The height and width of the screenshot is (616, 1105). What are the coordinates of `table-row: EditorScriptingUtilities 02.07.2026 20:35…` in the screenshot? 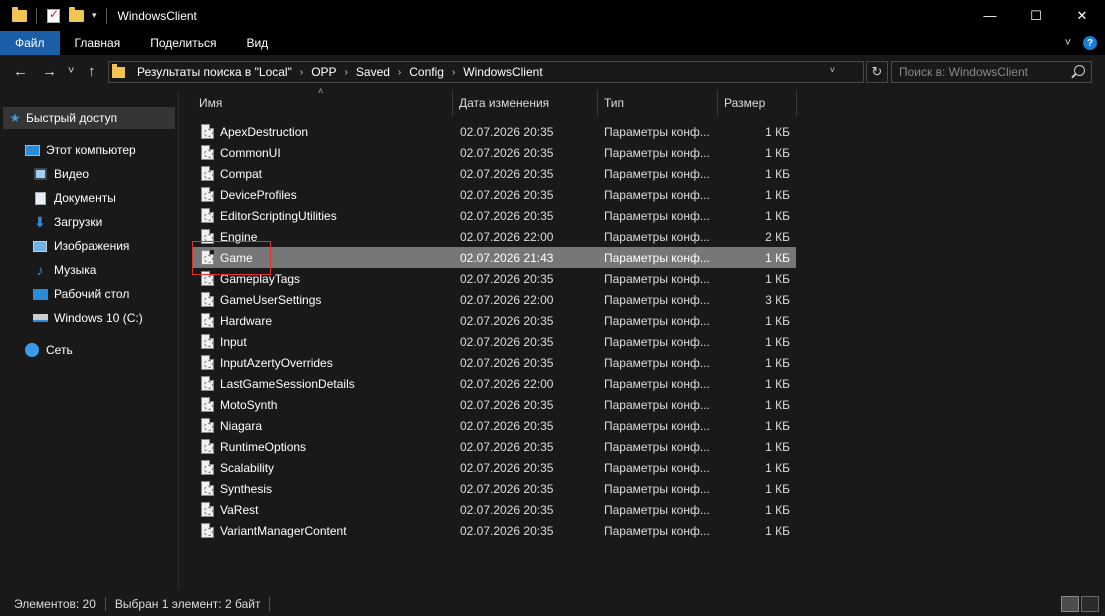 It's located at (494, 215).